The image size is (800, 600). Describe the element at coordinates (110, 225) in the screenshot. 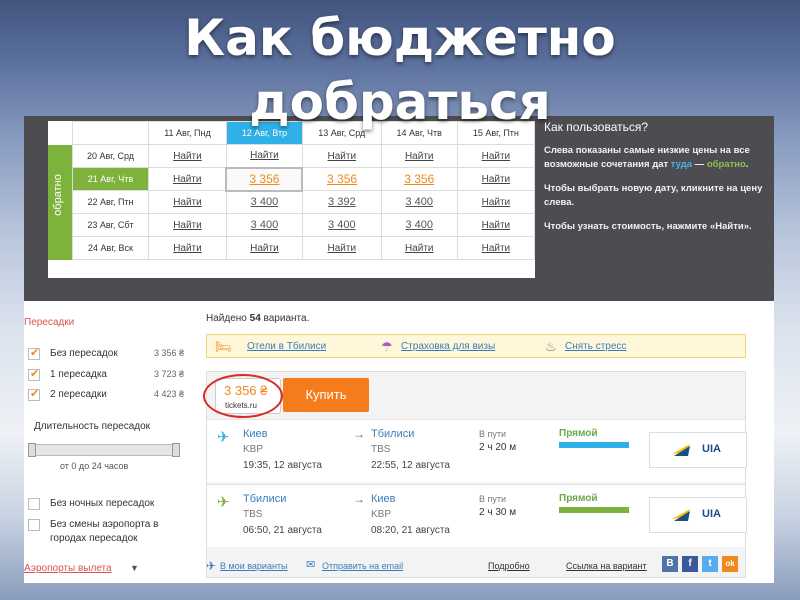

I see `grid-row-header: 23 Авг, Сбт` at that location.